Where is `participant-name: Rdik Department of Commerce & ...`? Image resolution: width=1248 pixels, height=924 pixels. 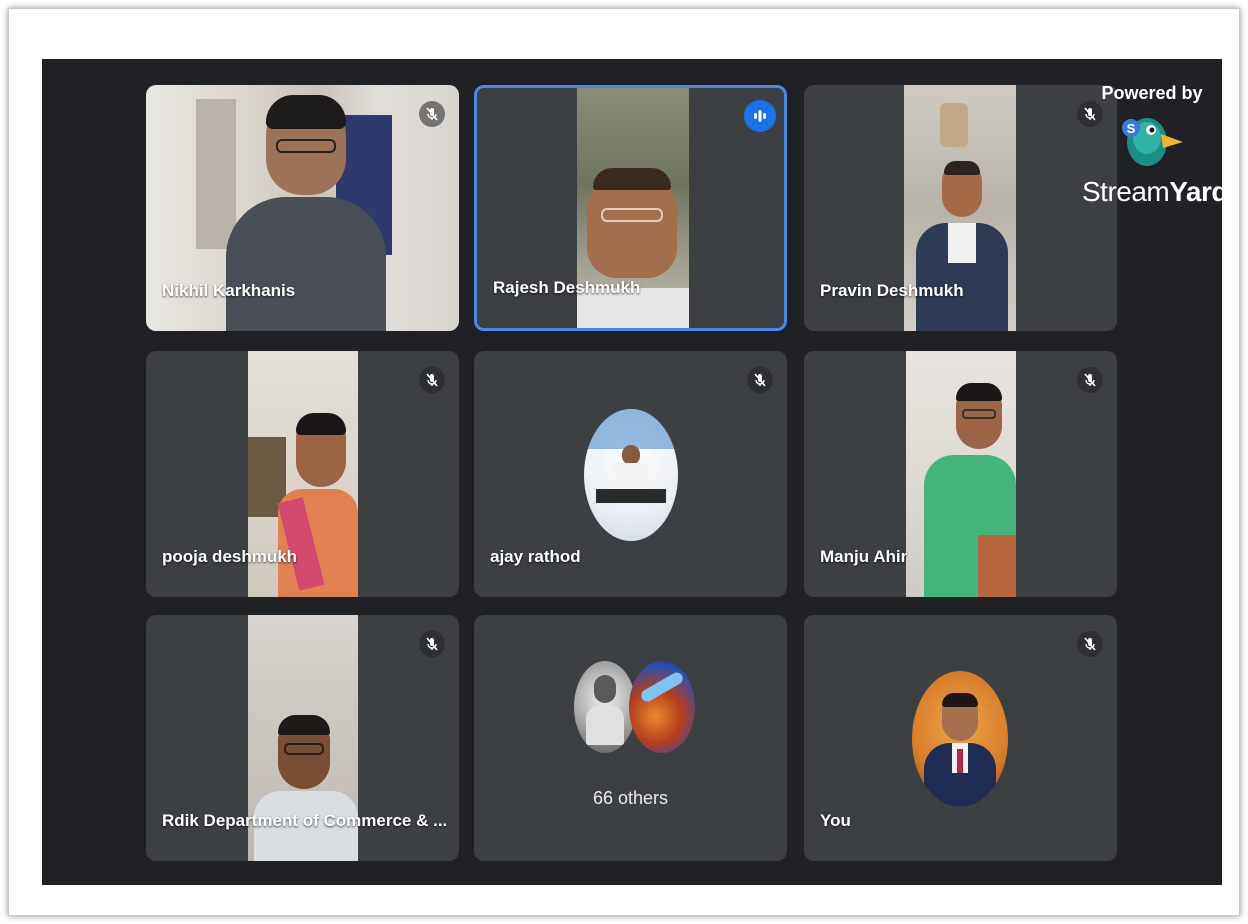 participant-name: Rdik Department of Commerce & ... is located at coordinates (305, 820).